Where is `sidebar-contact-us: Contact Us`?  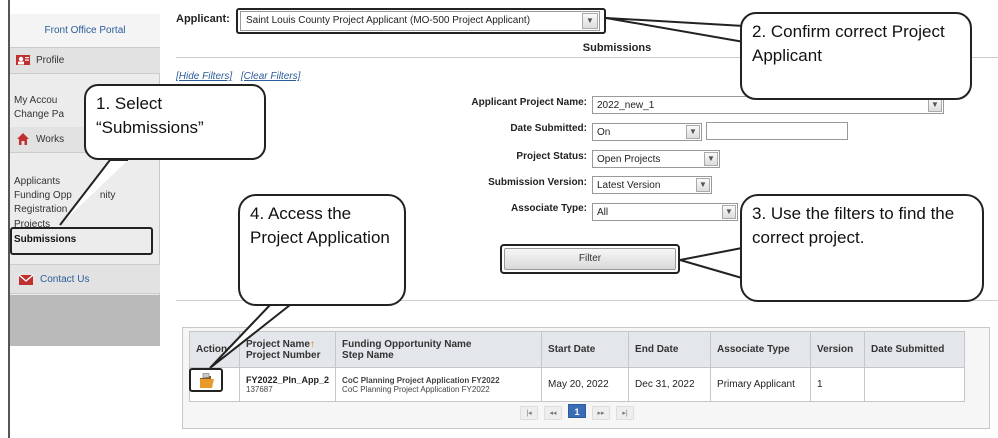 sidebar-contact-us: Contact Us is located at coordinates (85, 279).